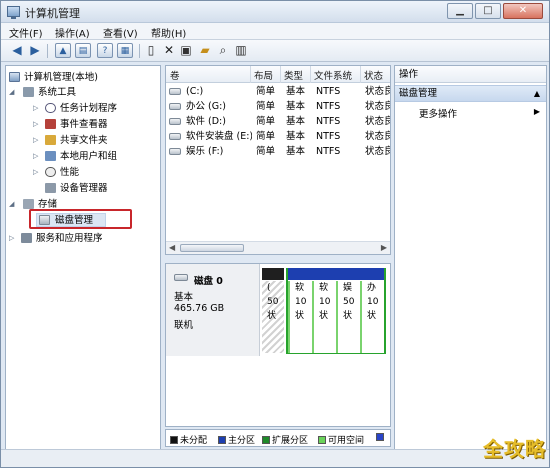 This screenshot has width=550, height=468. I want to click on volume-row: 娱乐 (F:) 简单 基本 NTFS 状态良, so click(278, 151).